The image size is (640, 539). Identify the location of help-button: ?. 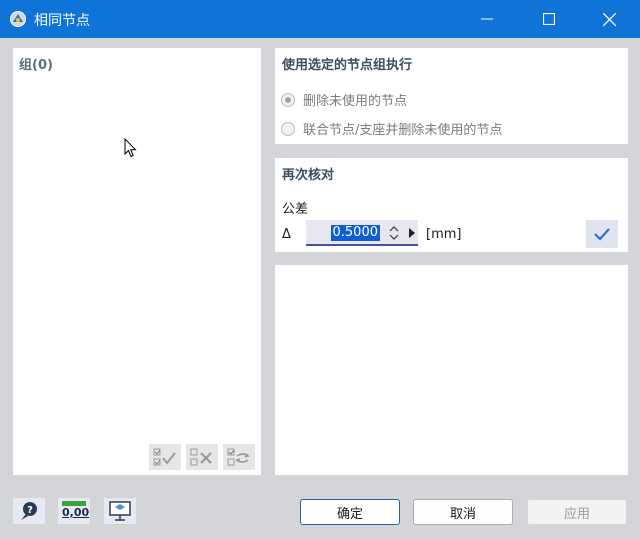
(29, 511).